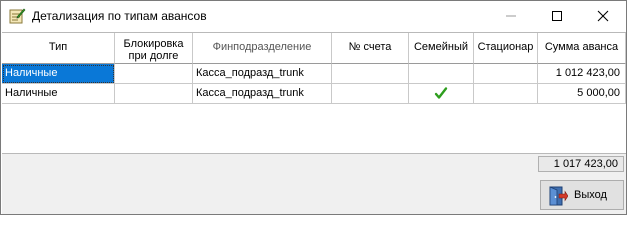  I want to click on maximize-button, so click(557, 16).